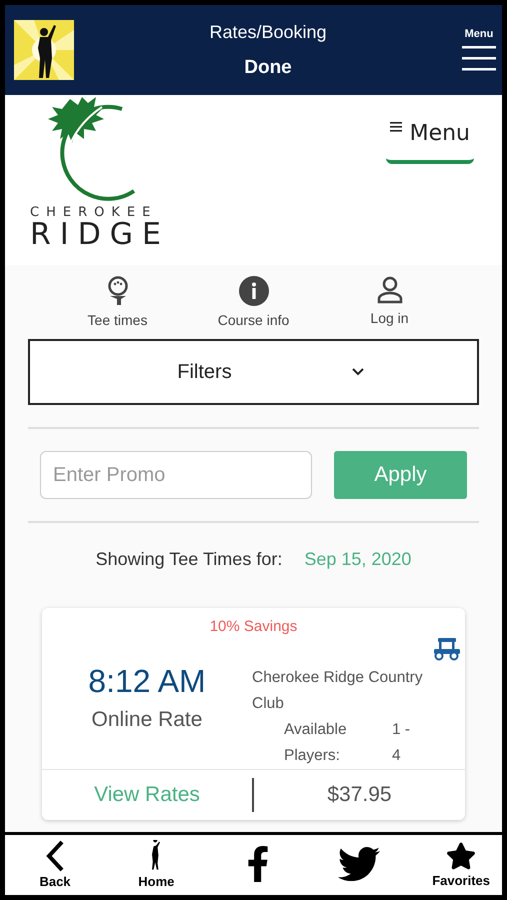  Describe the element at coordinates (117, 291) in the screenshot. I see `golf-ball-tee-icon` at that location.